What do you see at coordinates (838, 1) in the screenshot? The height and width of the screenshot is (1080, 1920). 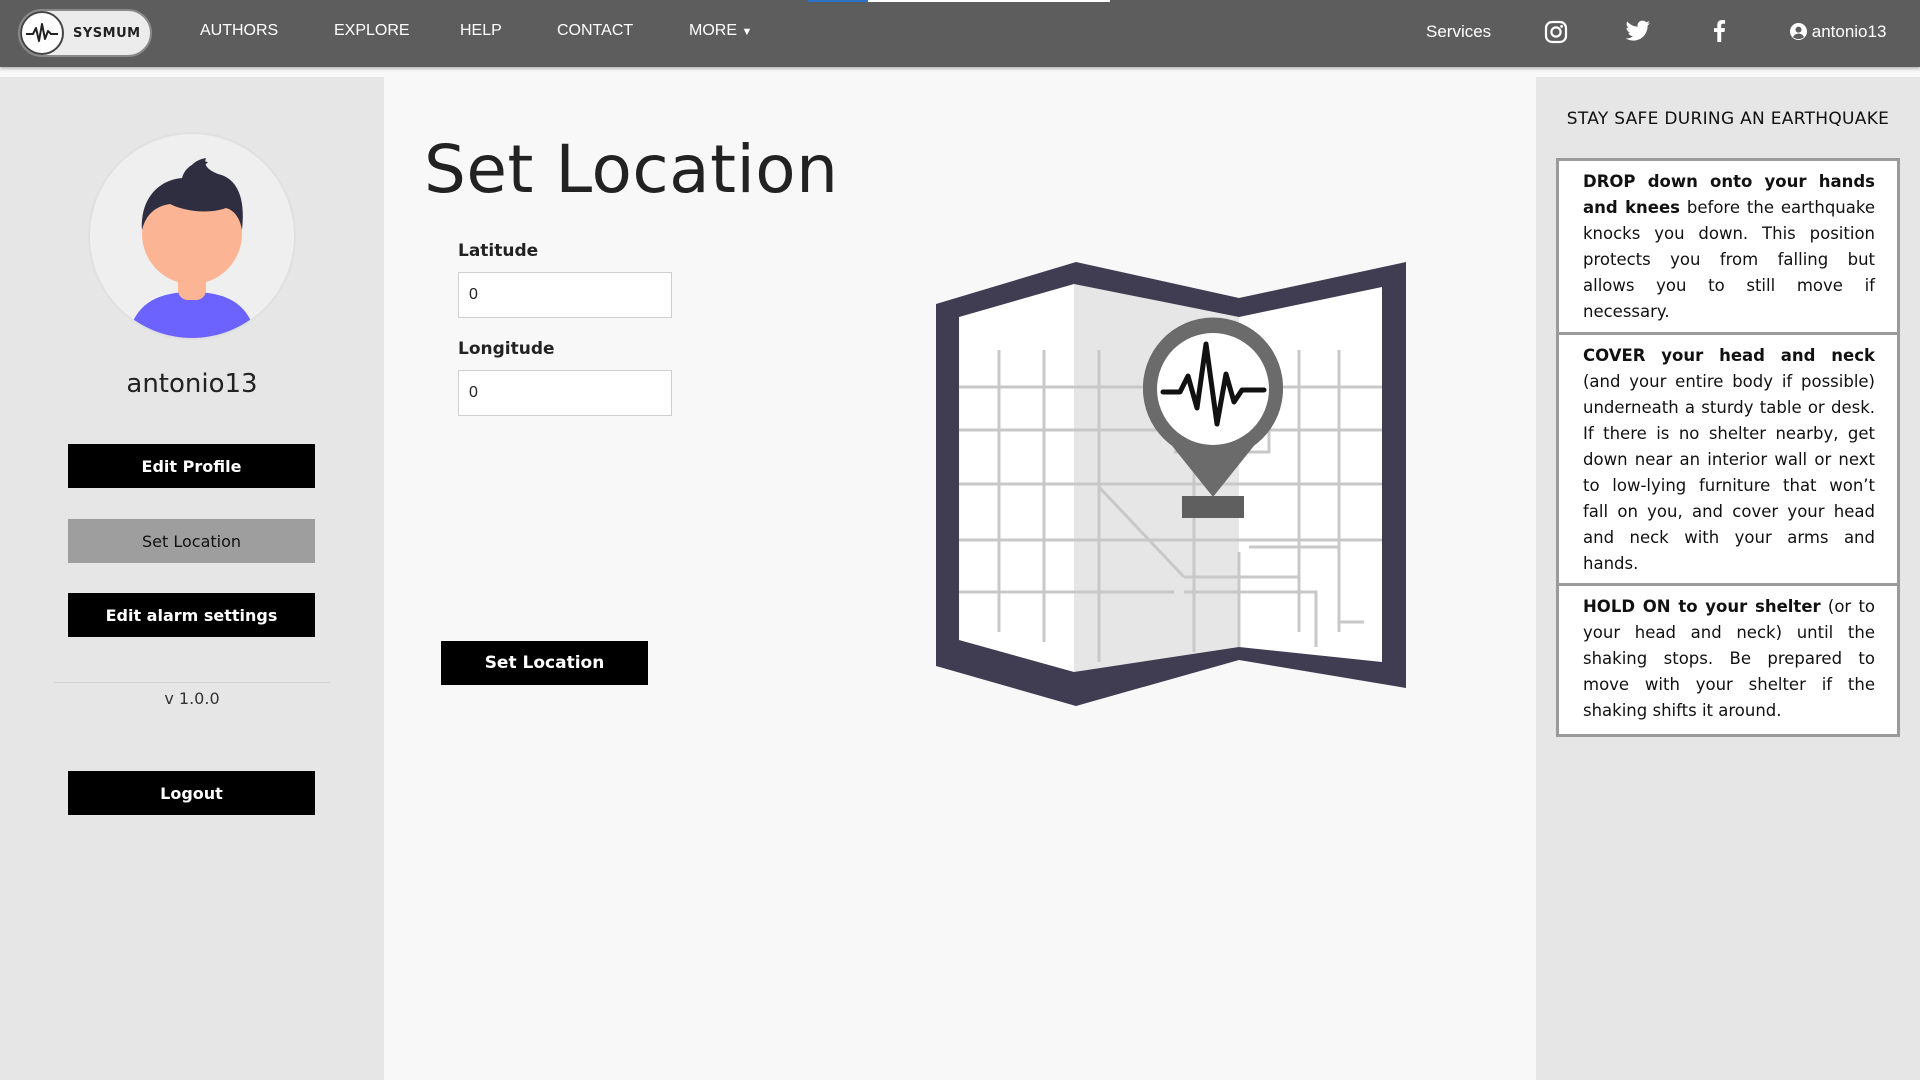 I see `progress-bar-fill` at bounding box center [838, 1].